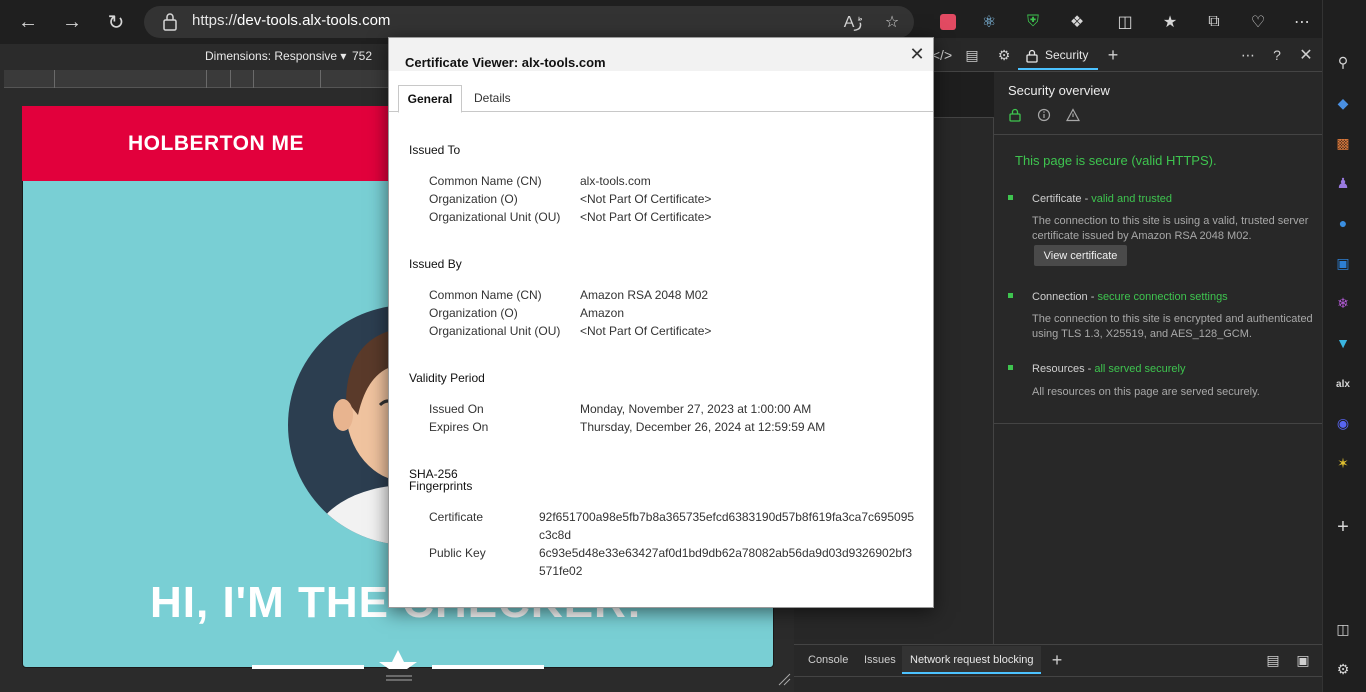 Image resolution: width=1366 pixels, height=692 pixels. What do you see at coordinates (853, 22) in the screenshot?
I see `read-aloud-icon: Aڑ` at bounding box center [853, 22].